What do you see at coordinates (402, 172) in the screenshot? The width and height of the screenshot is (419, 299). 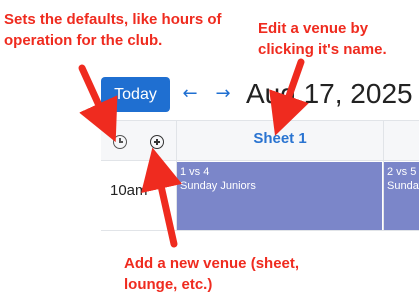 I see `event-title: 2 vs 5` at bounding box center [402, 172].